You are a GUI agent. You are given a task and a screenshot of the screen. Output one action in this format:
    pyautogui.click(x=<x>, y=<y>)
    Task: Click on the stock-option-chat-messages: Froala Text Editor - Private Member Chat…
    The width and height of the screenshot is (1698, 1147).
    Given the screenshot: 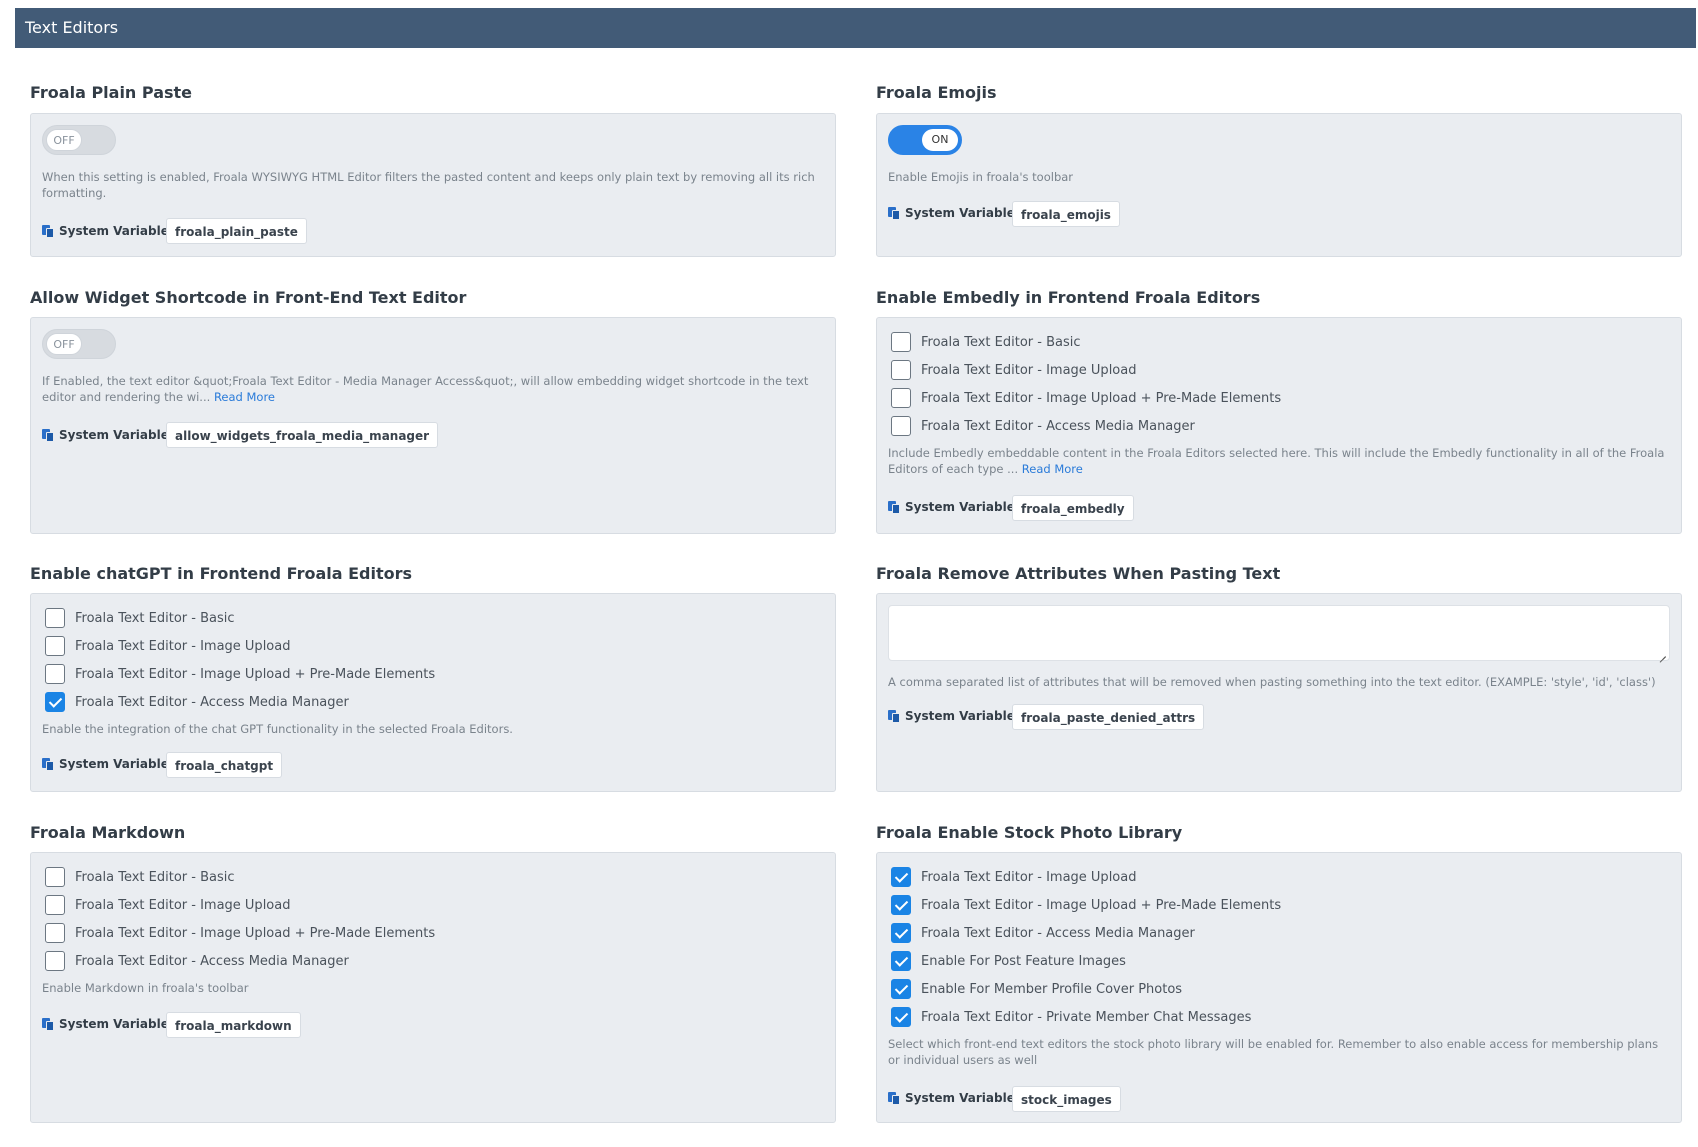 What is the action you would take?
    pyautogui.click(x=1071, y=1017)
    